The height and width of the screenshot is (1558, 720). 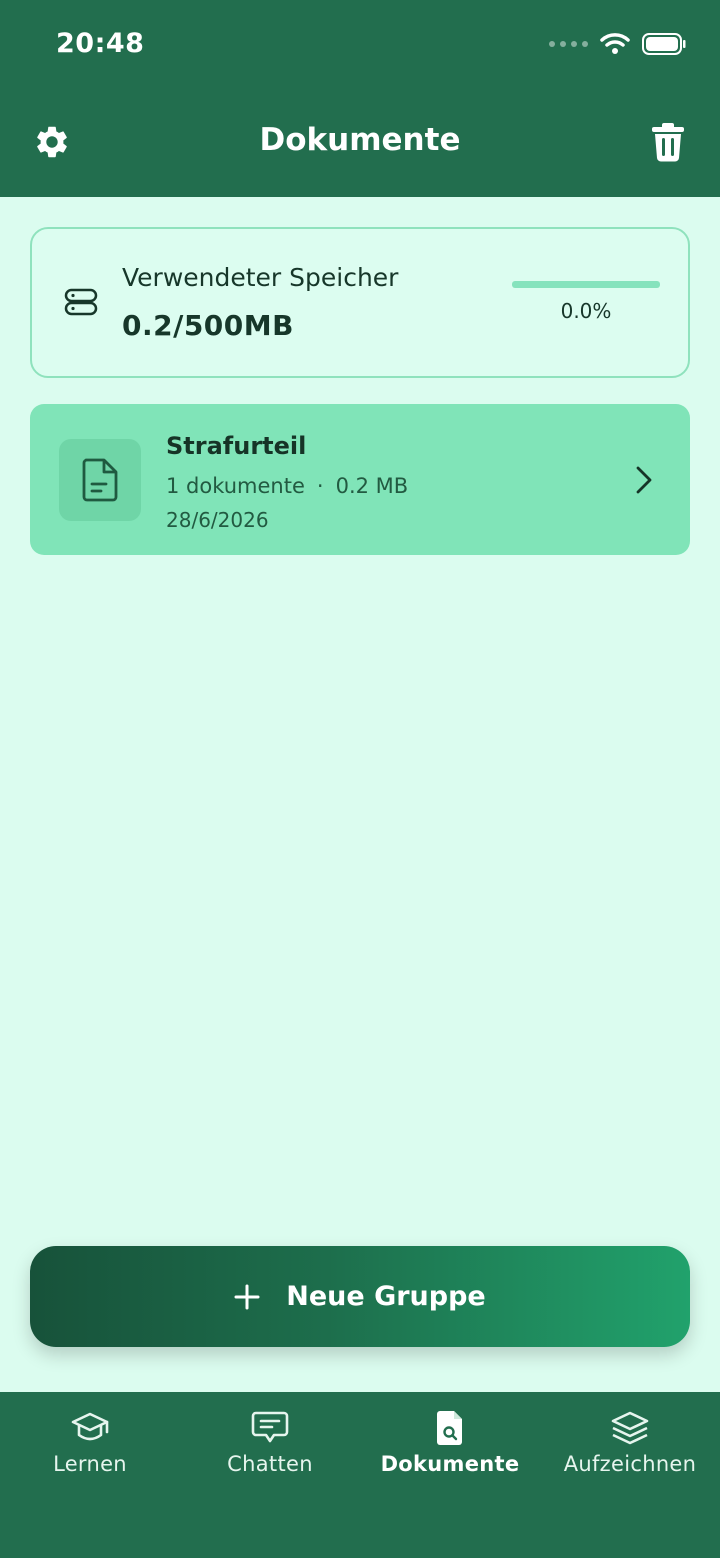 What do you see at coordinates (372, 486) in the screenshot?
I see `group-size: 0.2 MB` at bounding box center [372, 486].